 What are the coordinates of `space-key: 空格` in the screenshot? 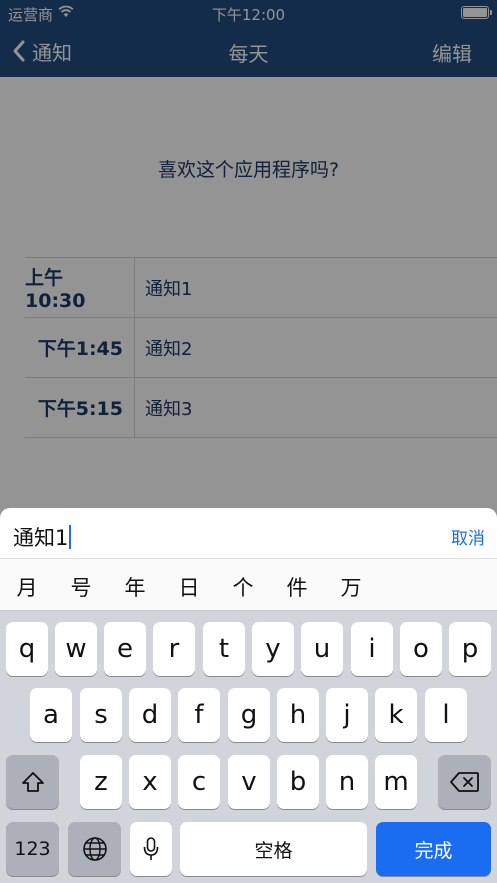 It's located at (273, 849).